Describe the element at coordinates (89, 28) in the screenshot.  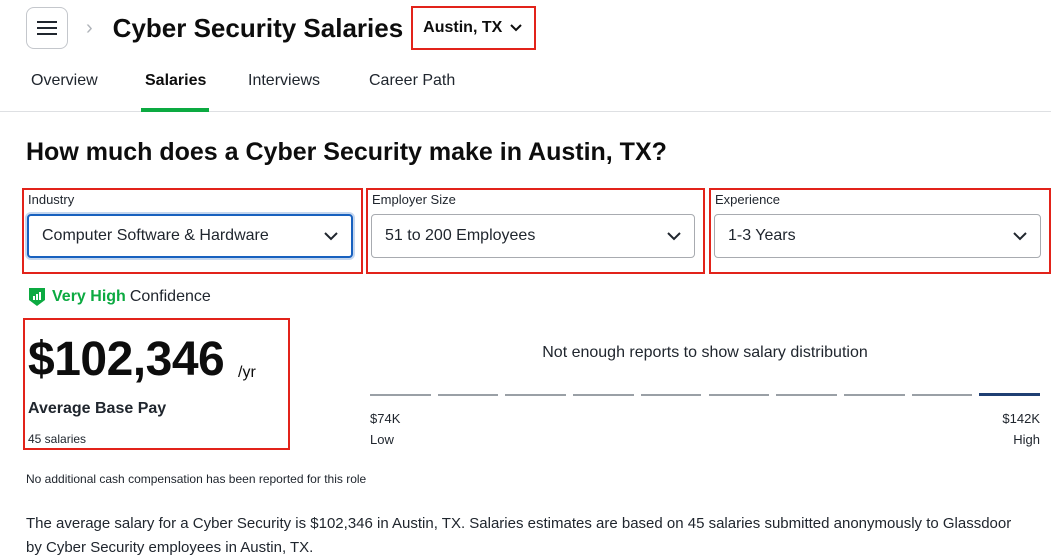
I see `breadcrumb-chevron-icon: ›` at that location.